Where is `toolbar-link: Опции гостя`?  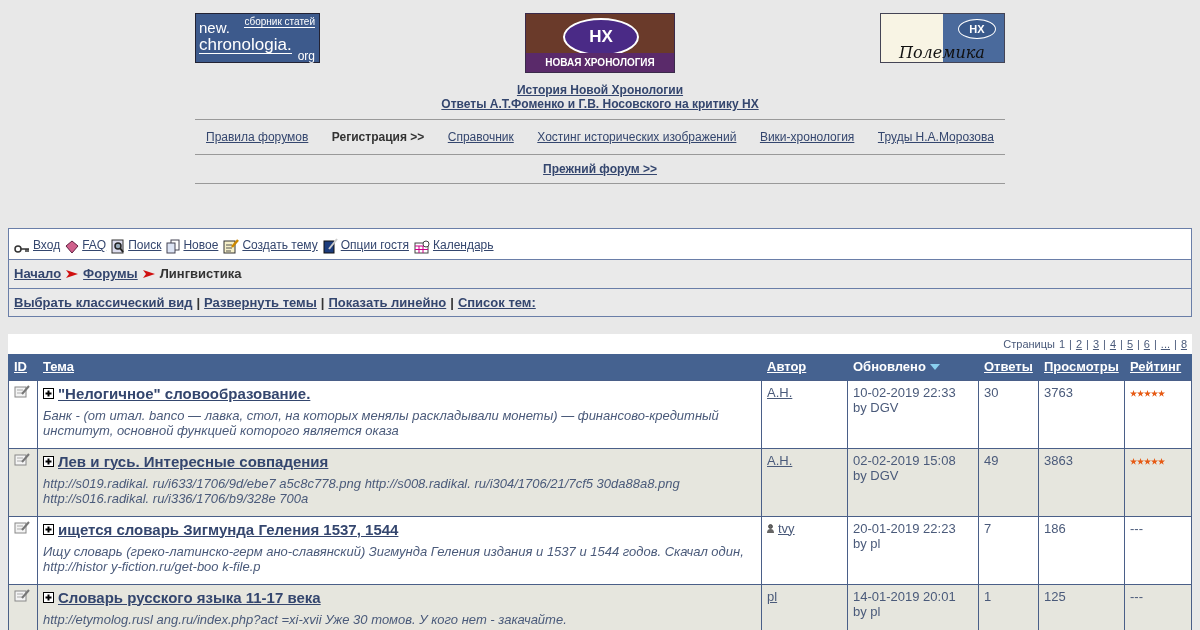
toolbar-link: Опции гостя is located at coordinates (374, 245).